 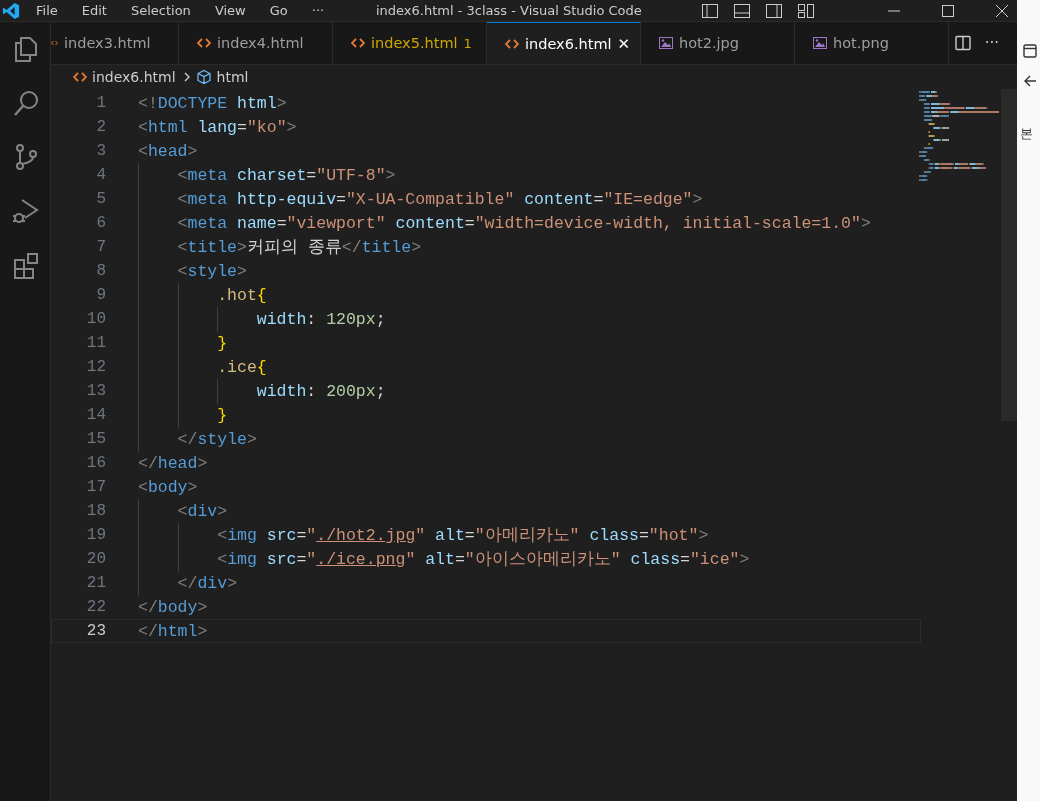 What do you see at coordinates (216, 439) in the screenshot?
I see `code-line: </style>` at bounding box center [216, 439].